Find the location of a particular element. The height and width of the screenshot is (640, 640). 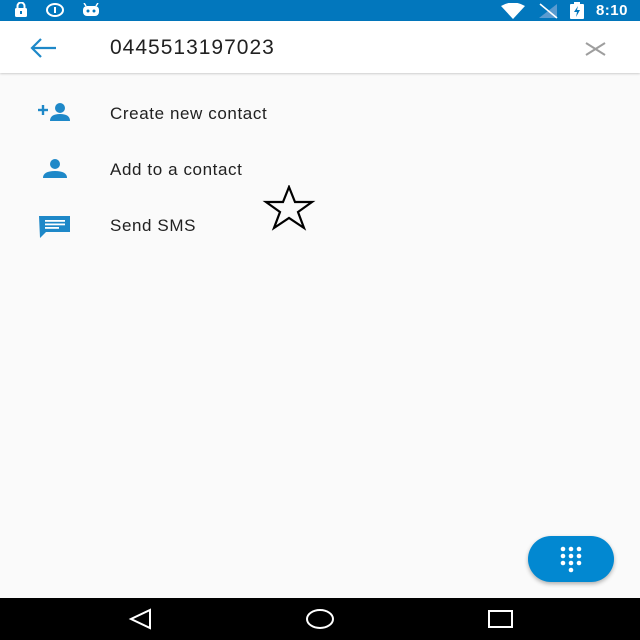

nav-home-button is located at coordinates (320, 619).